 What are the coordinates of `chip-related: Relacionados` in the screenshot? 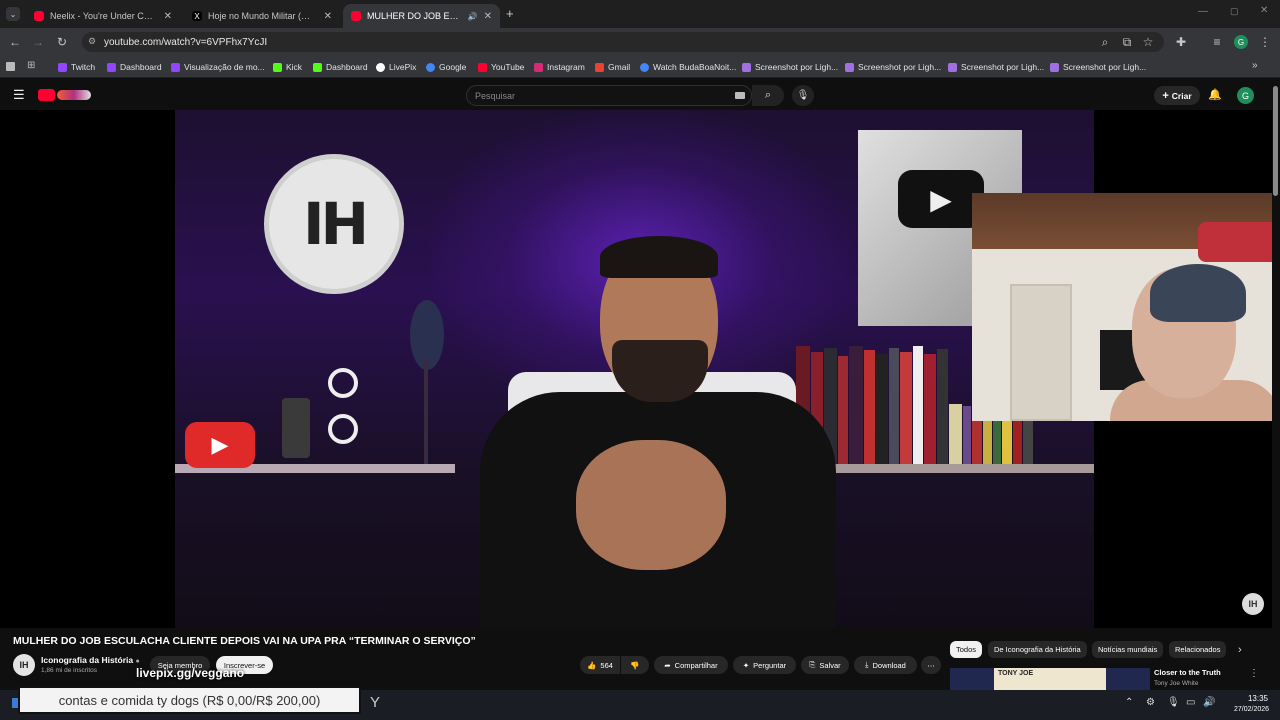 It's located at (1198, 649).